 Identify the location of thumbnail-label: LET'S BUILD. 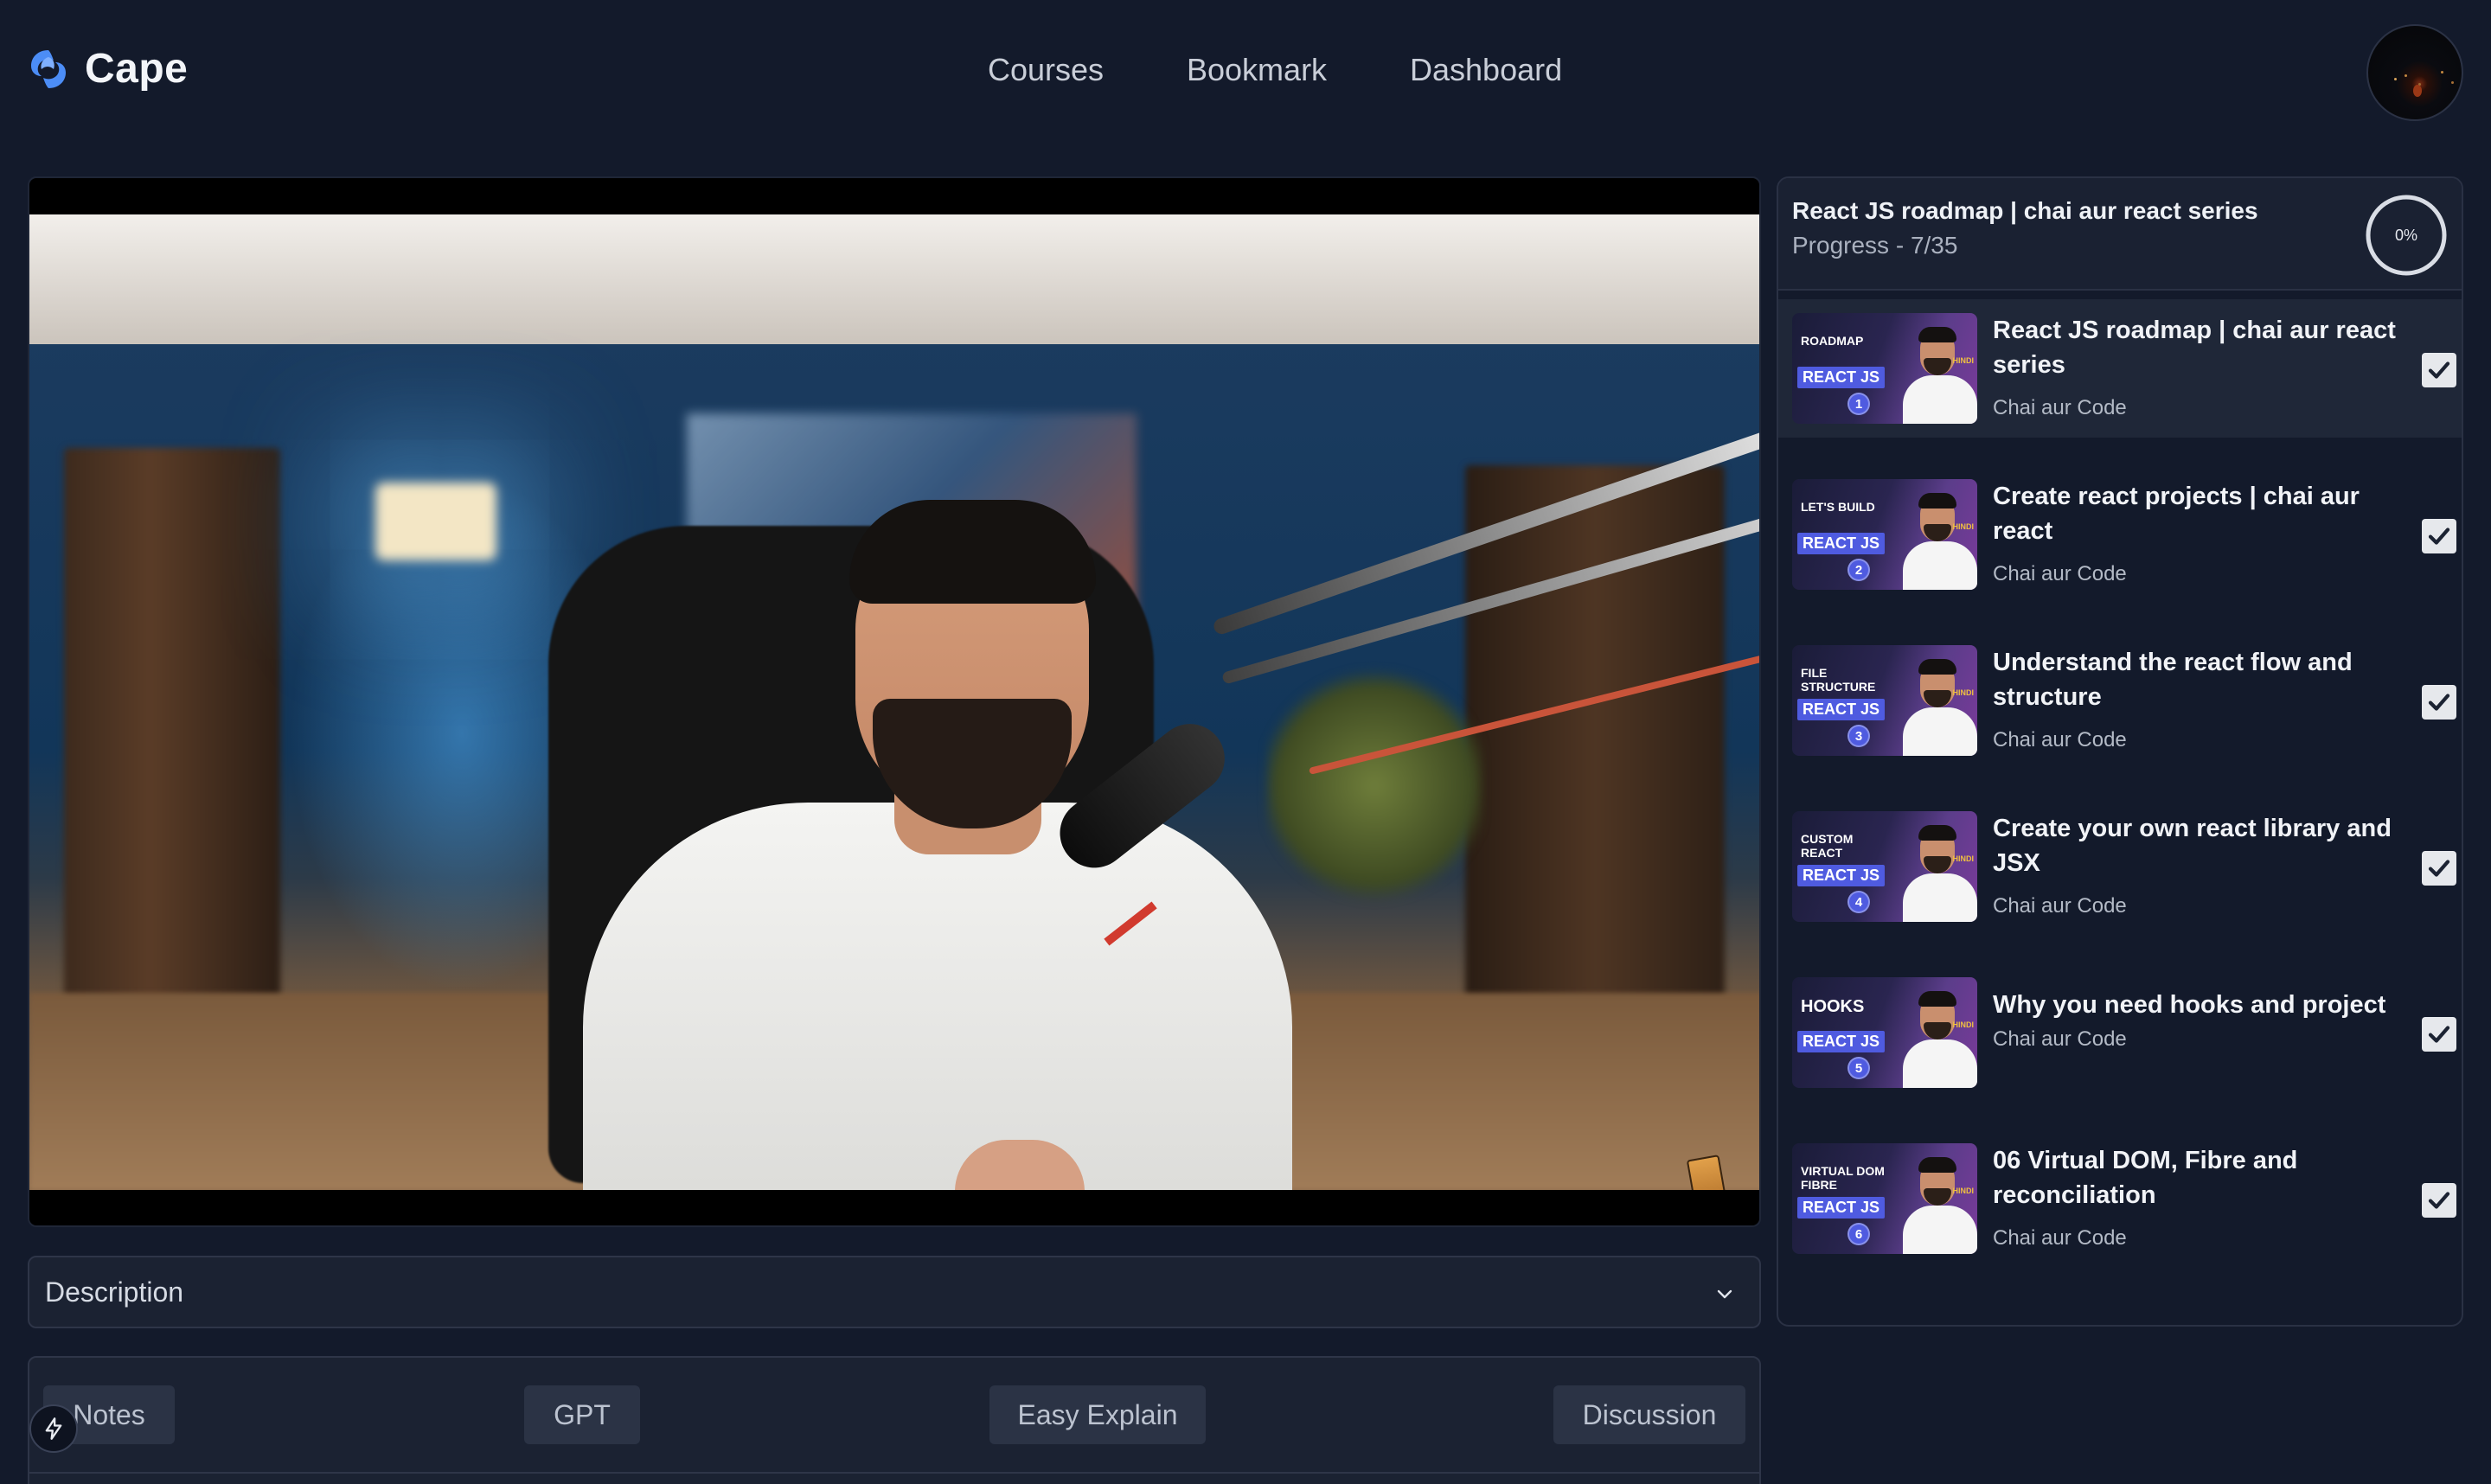
(1838, 507).